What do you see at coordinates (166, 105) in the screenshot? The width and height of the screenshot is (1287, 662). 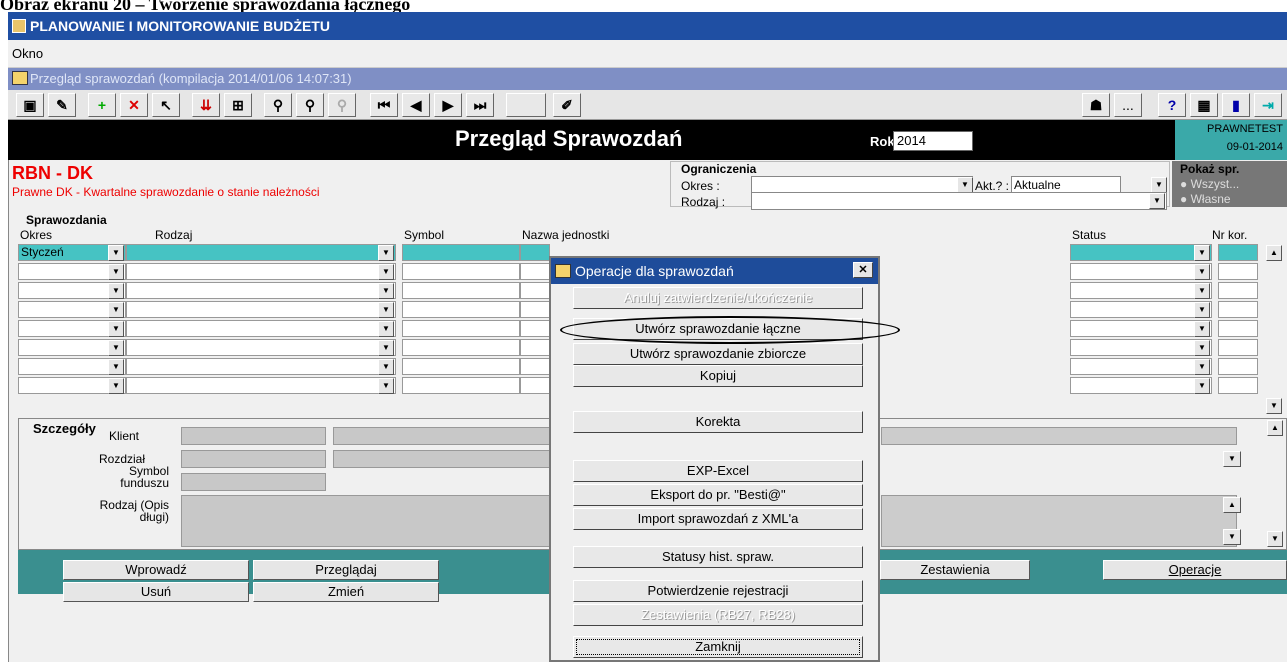 I see `undo-icon: ↖` at bounding box center [166, 105].